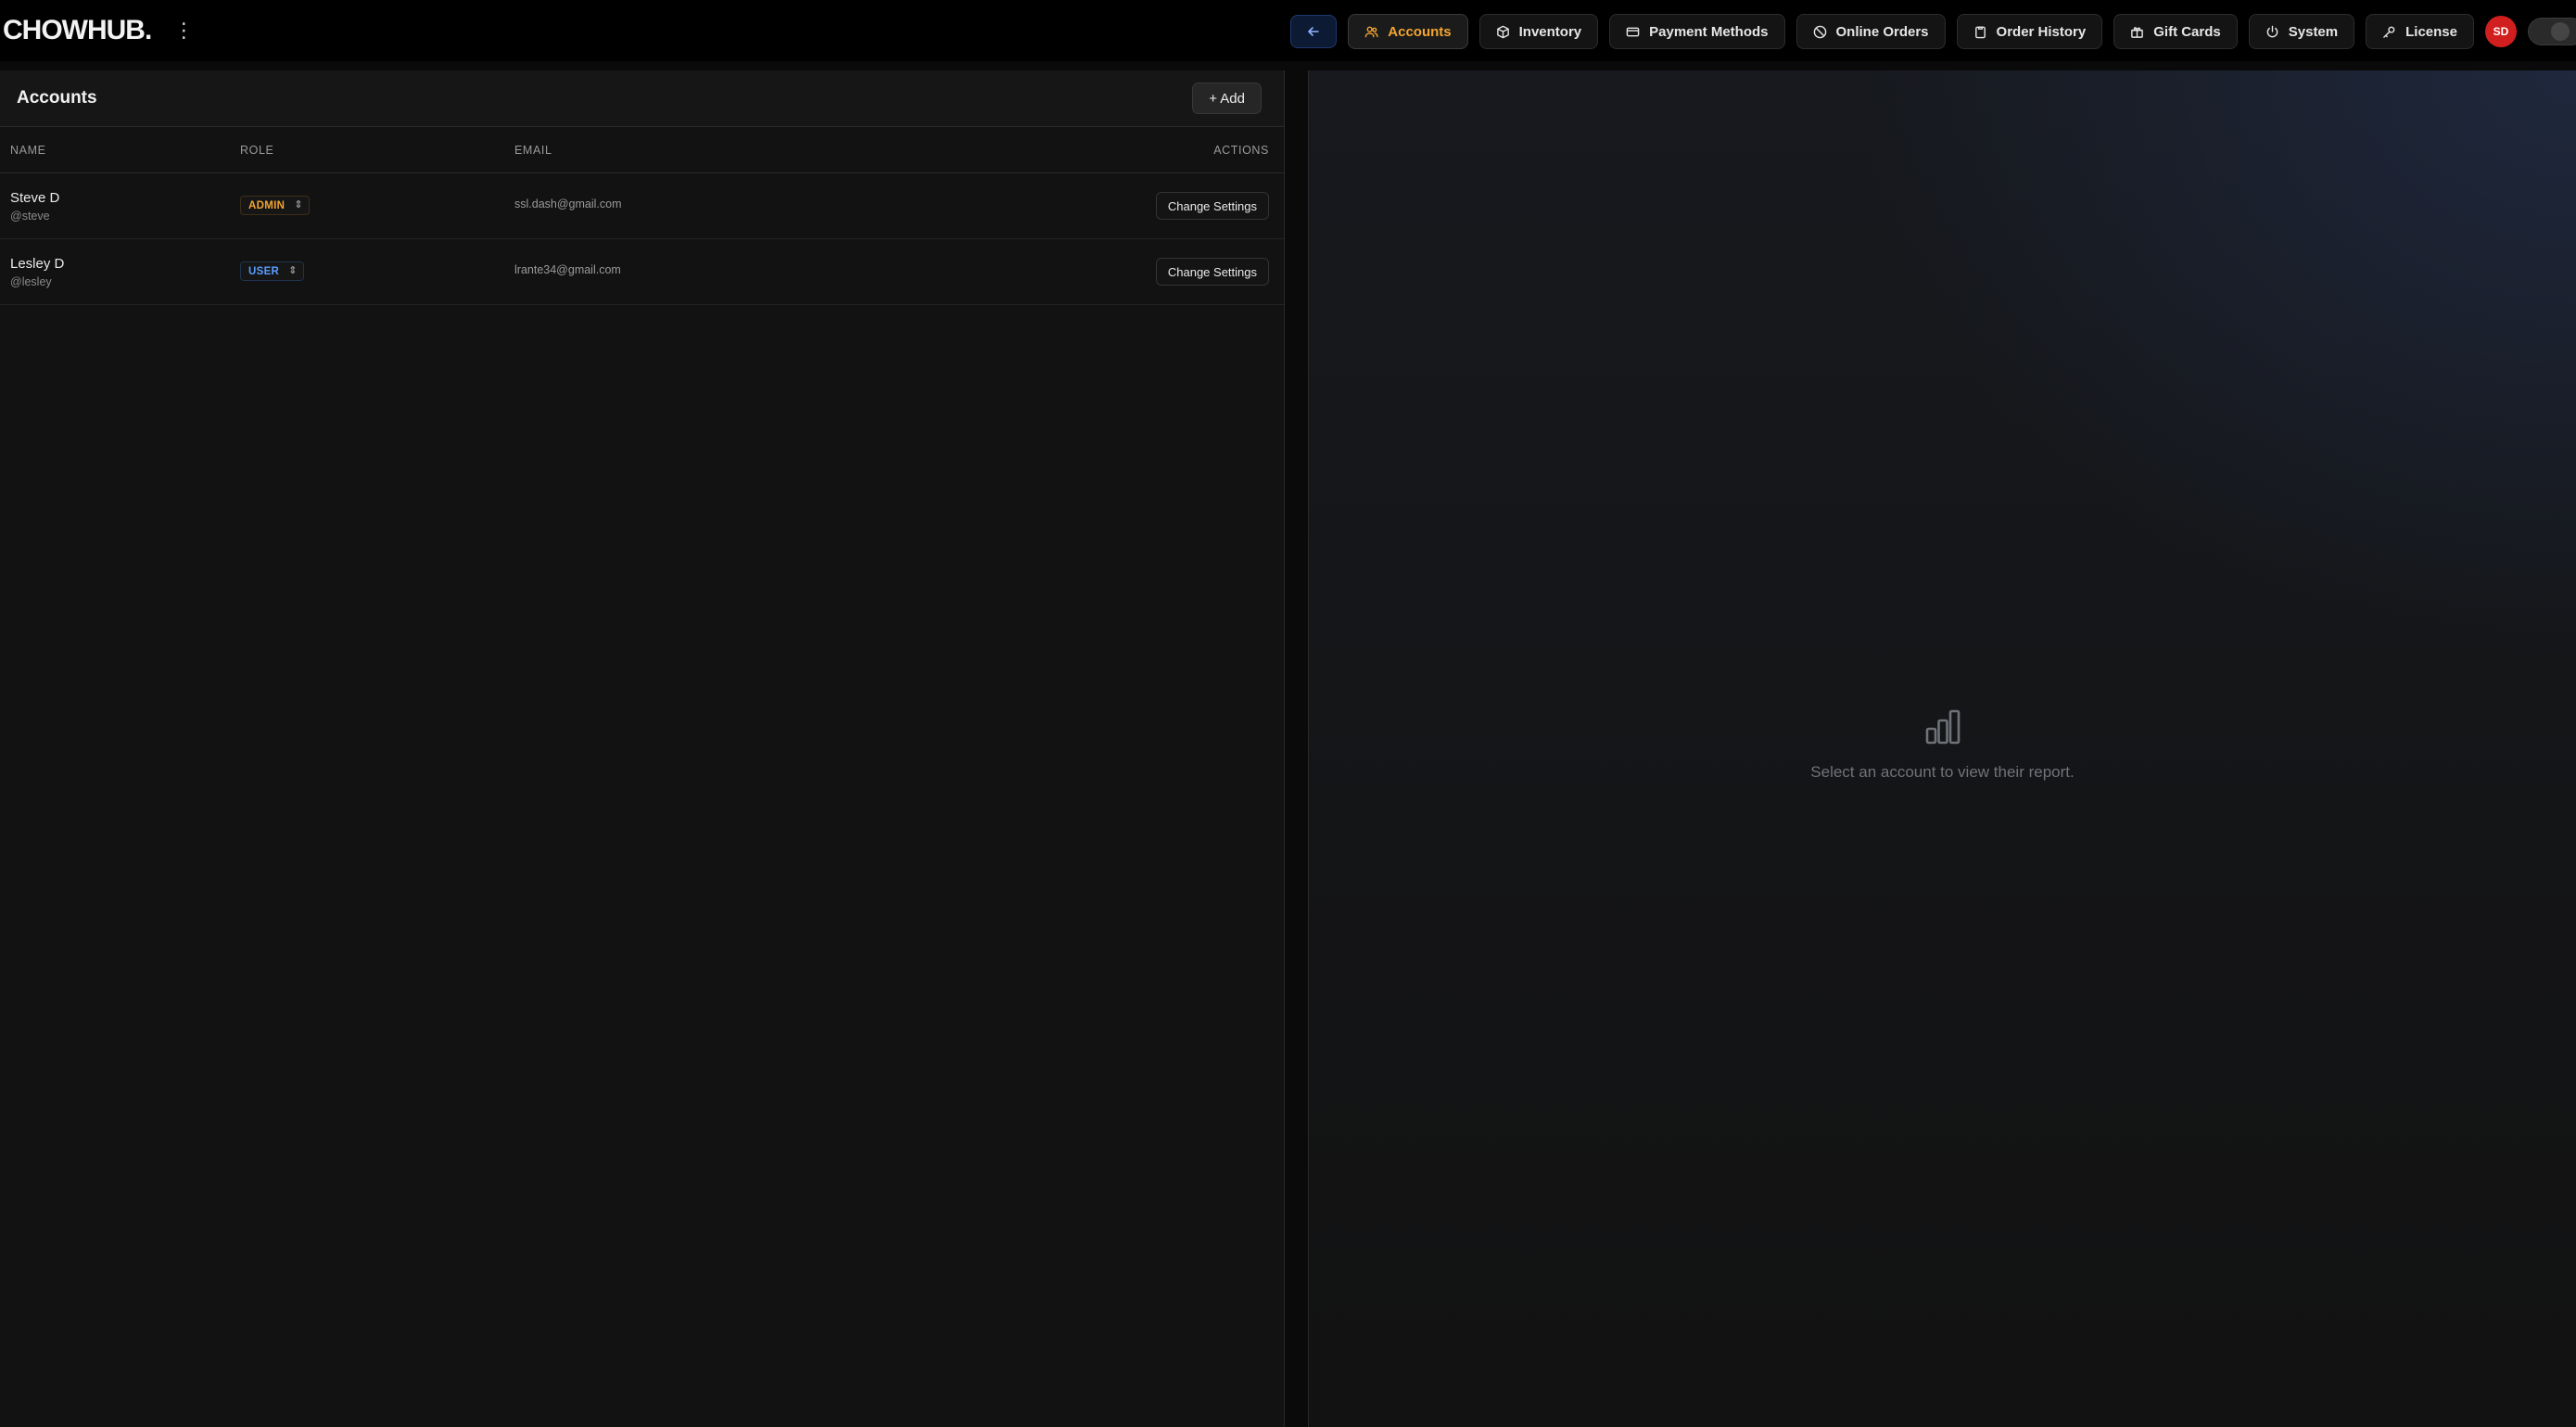  What do you see at coordinates (35, 198) in the screenshot?
I see `account-name: Steve D` at bounding box center [35, 198].